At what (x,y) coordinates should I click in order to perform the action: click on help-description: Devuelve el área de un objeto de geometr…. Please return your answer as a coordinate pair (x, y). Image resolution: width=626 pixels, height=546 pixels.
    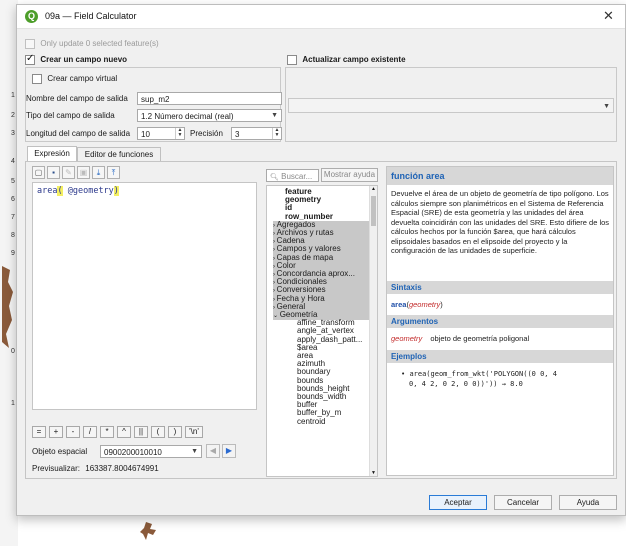
    Looking at the image, I should click on (500, 222).